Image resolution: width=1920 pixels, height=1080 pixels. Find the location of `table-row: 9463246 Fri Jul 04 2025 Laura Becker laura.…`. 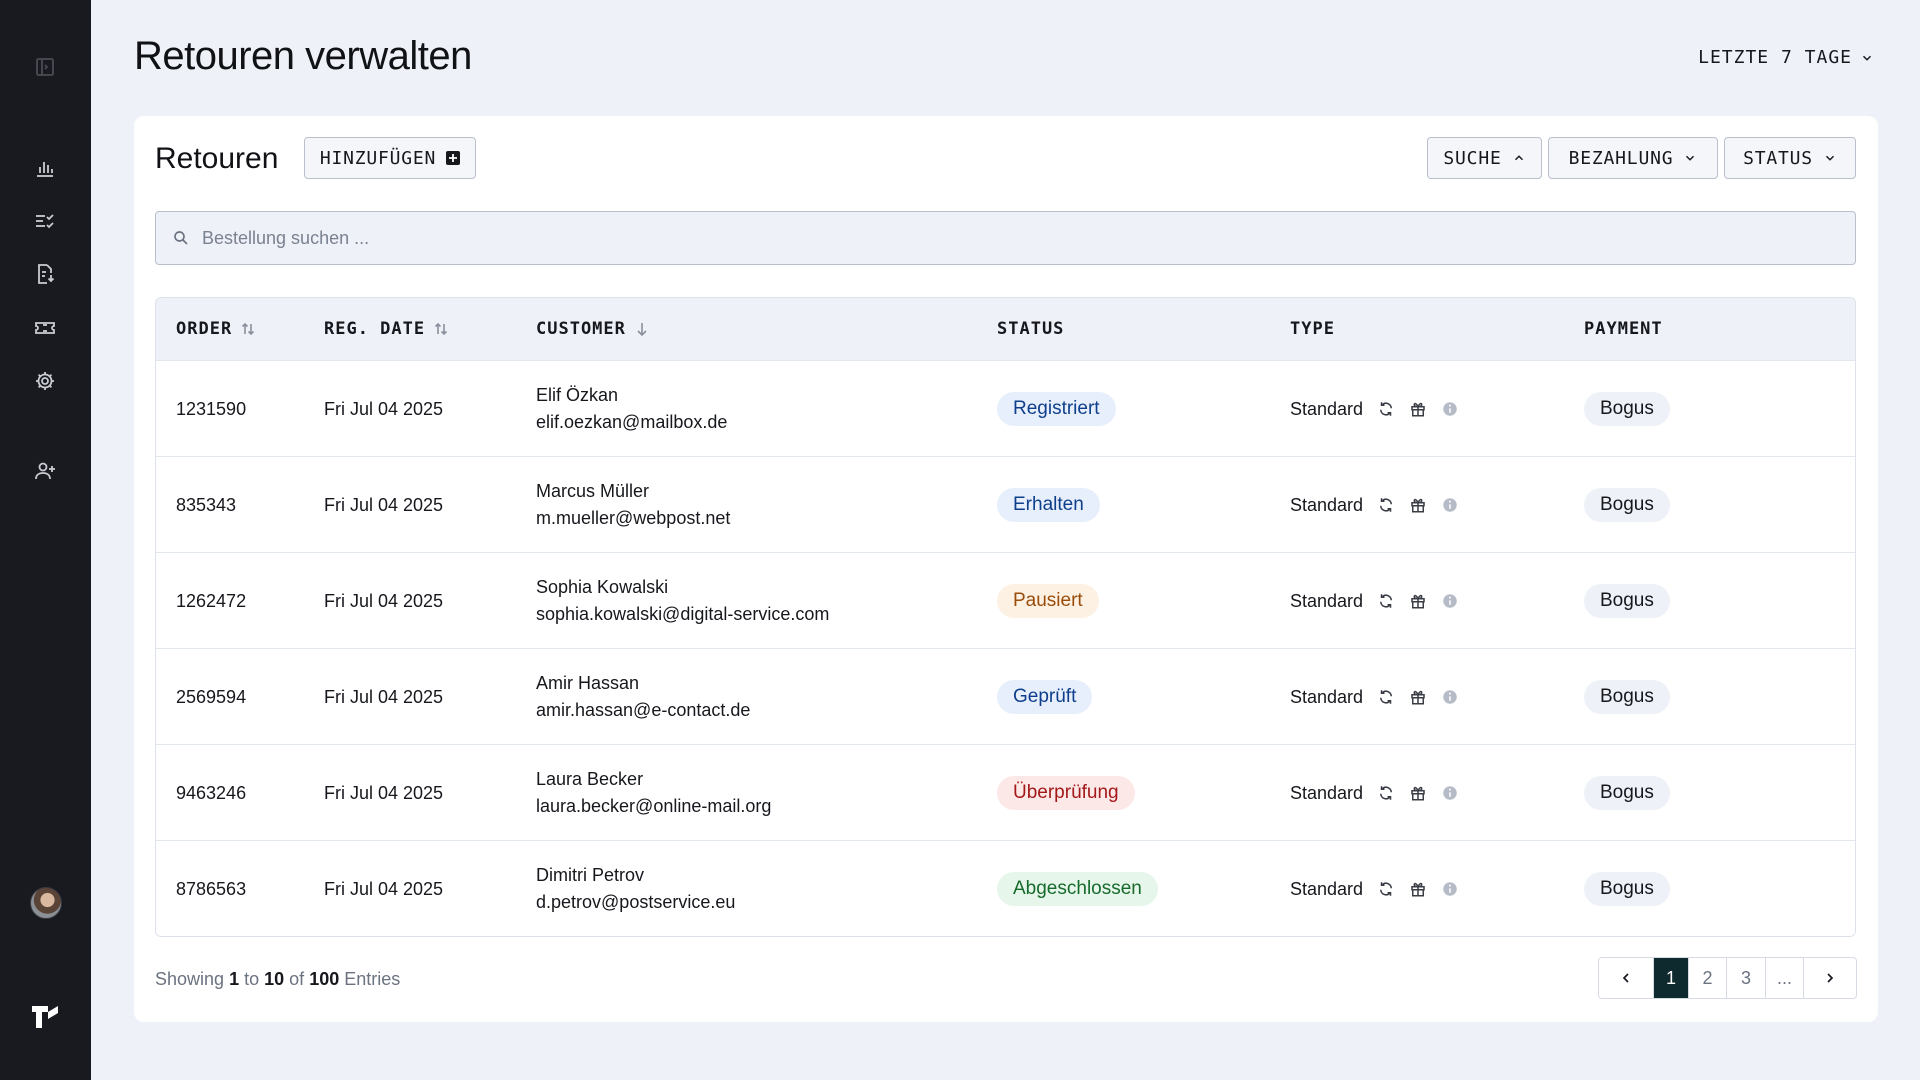

table-row: 9463246 Fri Jul 04 2025 Laura Becker laura.… is located at coordinates (1005, 792).